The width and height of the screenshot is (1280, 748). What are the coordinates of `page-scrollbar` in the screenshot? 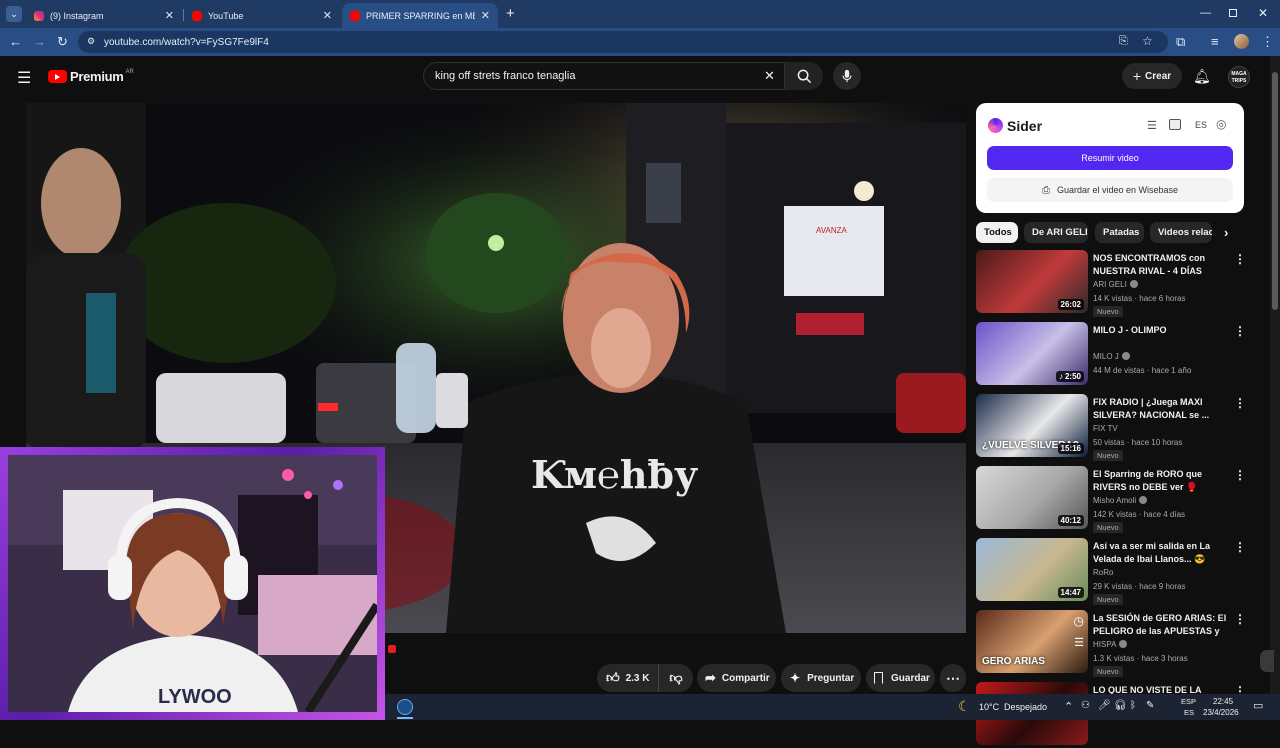 It's located at (1275, 376).